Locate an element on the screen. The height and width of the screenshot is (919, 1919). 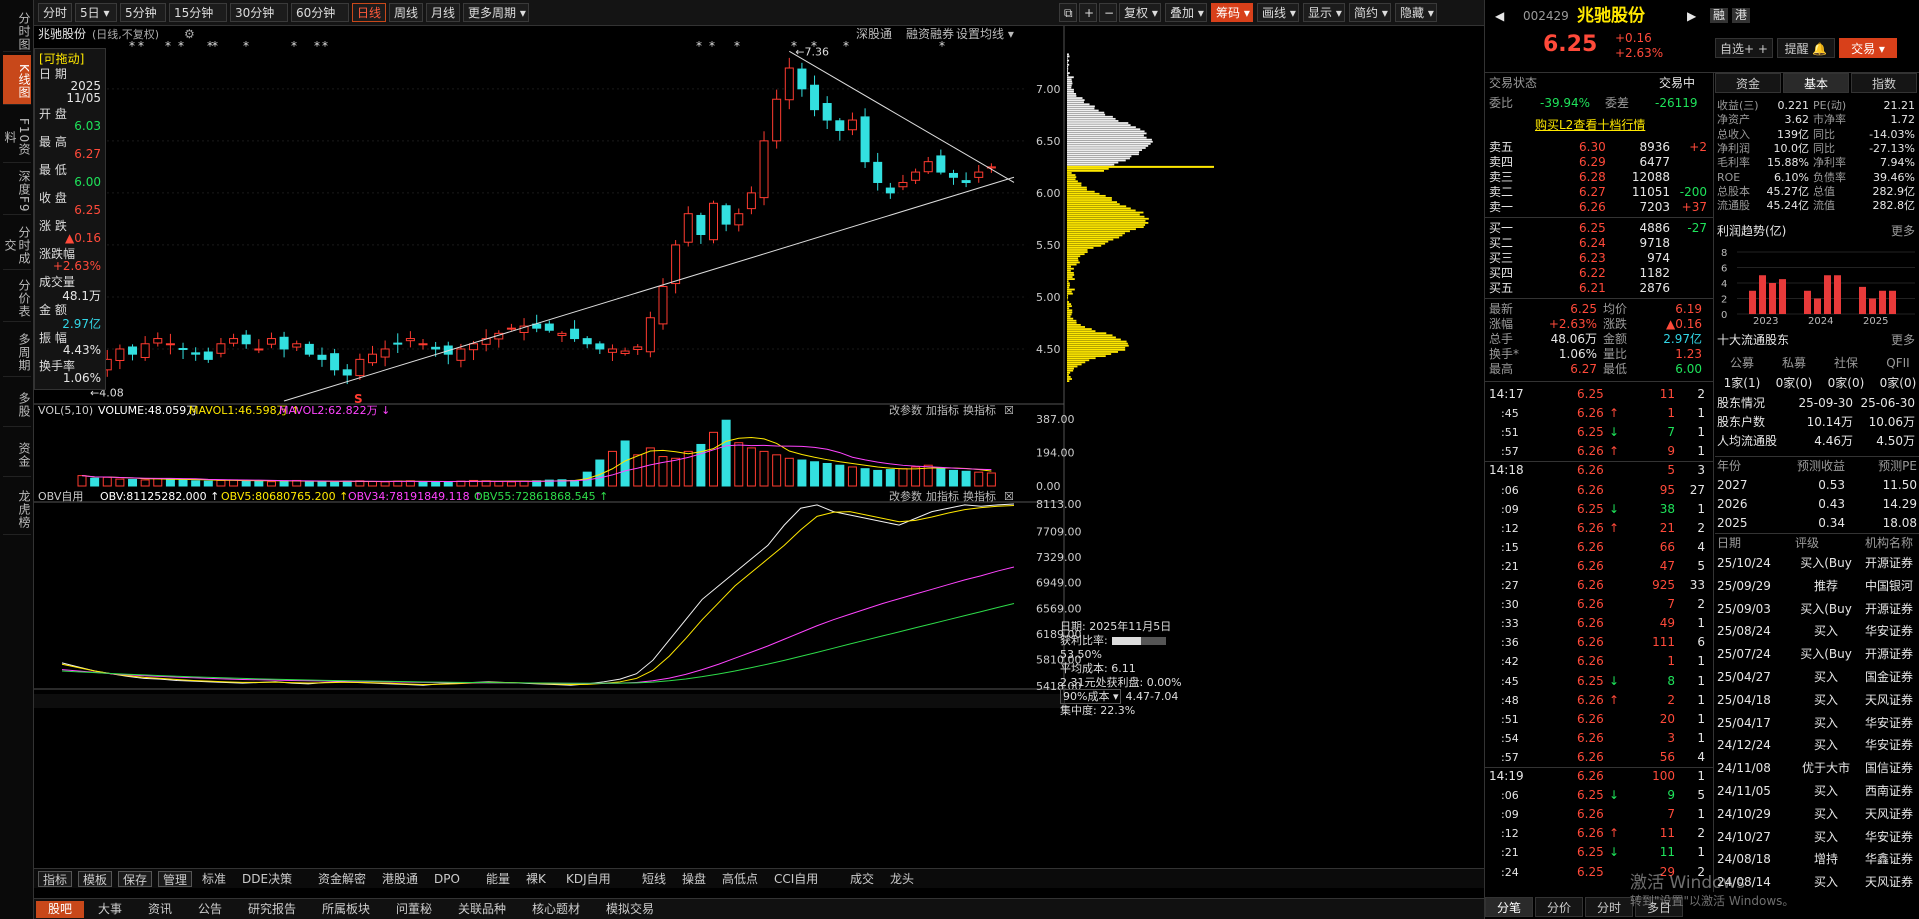
indicator-龙头: 龙头 is located at coordinates (902, 879).